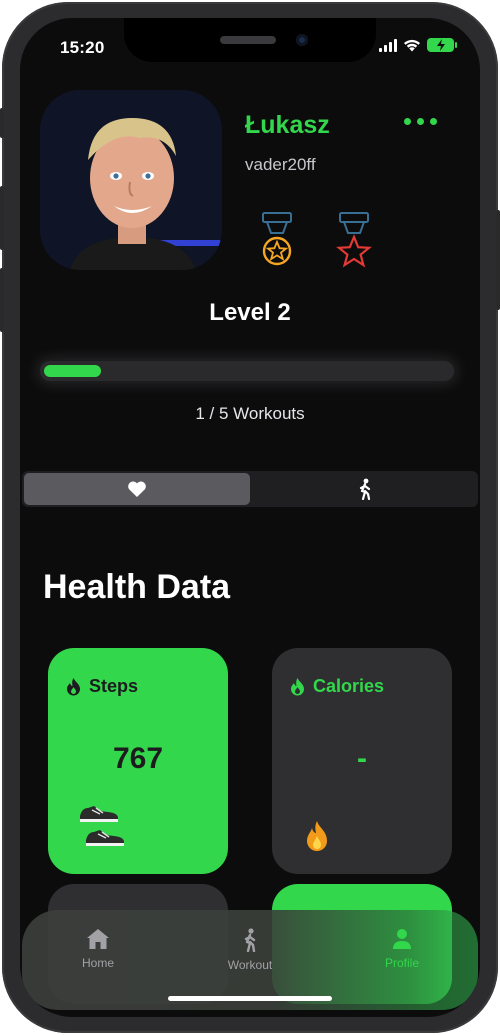  I want to click on tab-workout-label: Workout, so click(250, 965).